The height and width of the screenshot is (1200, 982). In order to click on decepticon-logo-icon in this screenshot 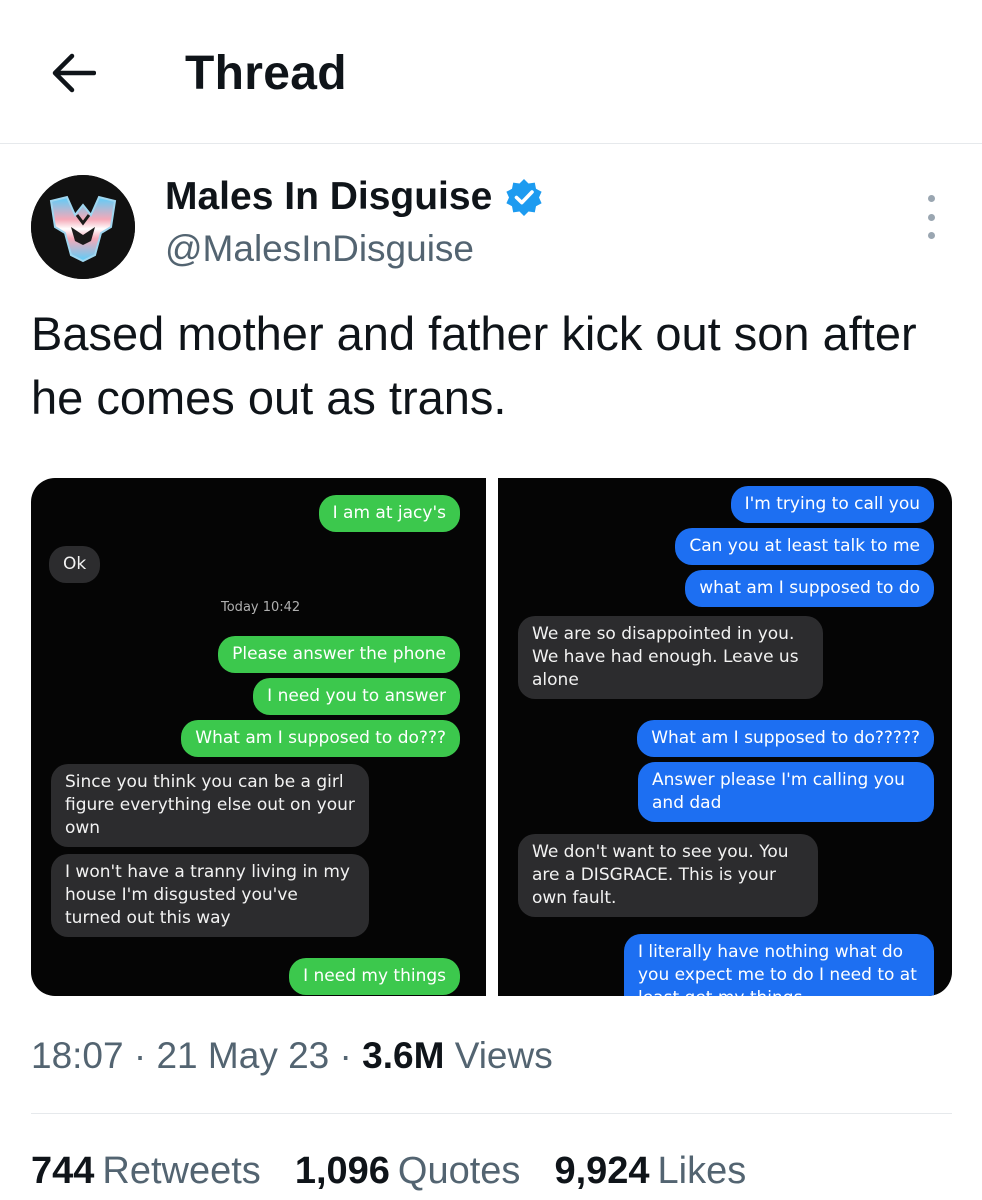, I will do `click(83, 227)`.